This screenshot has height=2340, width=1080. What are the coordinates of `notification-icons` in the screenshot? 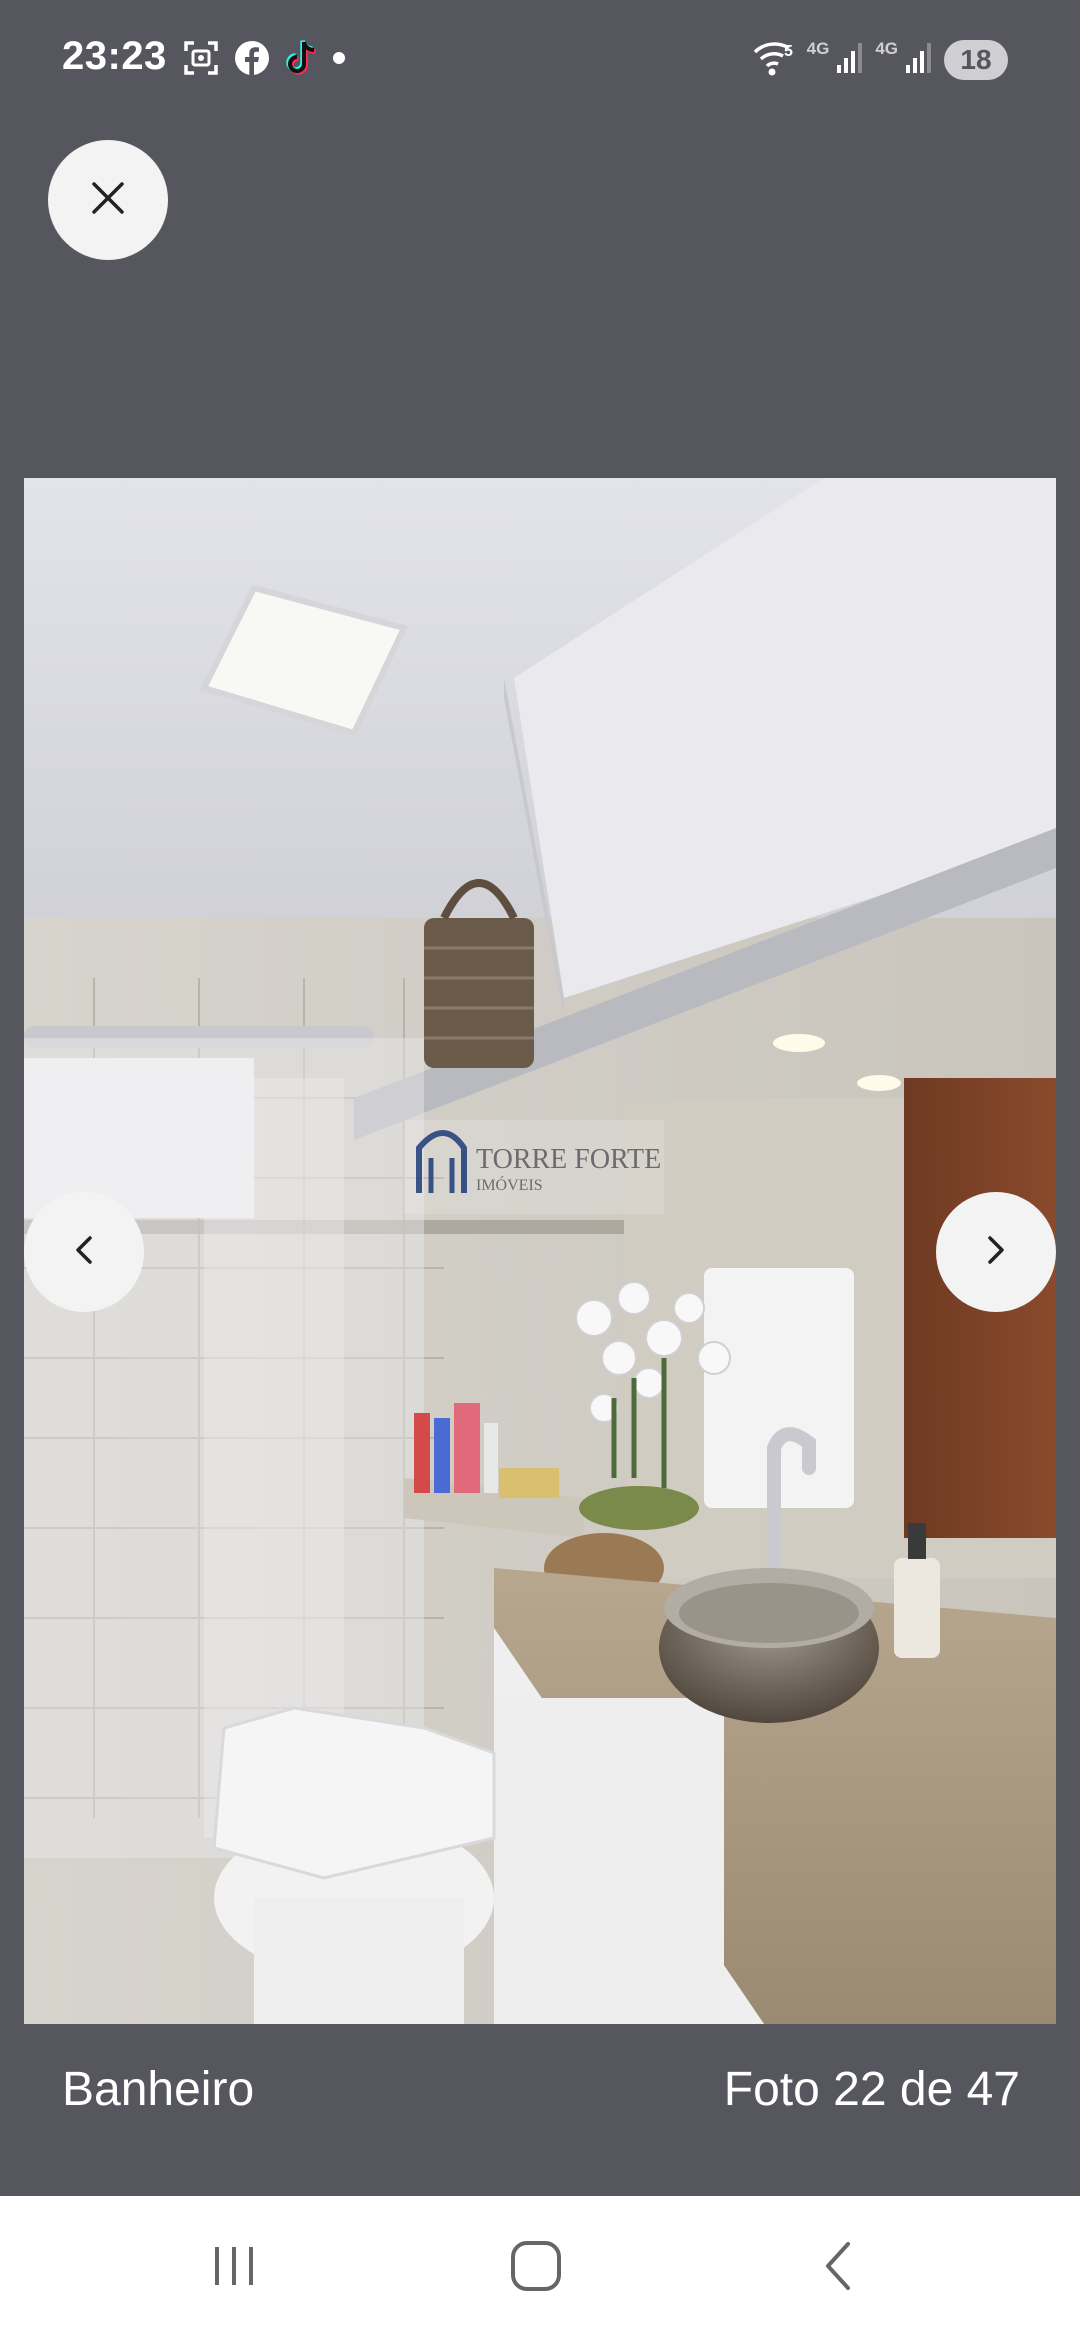 It's located at (264, 60).